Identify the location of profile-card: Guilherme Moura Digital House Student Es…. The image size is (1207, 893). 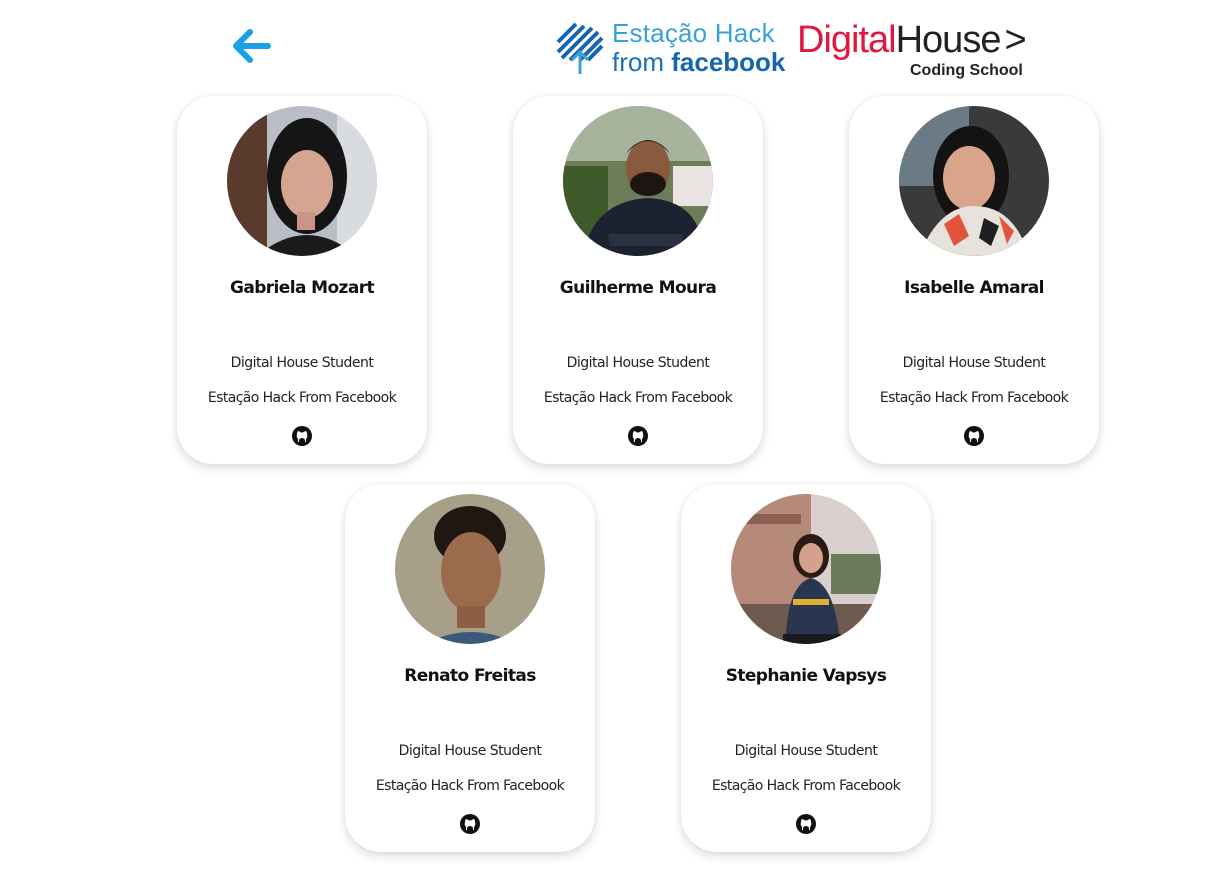
(638, 280).